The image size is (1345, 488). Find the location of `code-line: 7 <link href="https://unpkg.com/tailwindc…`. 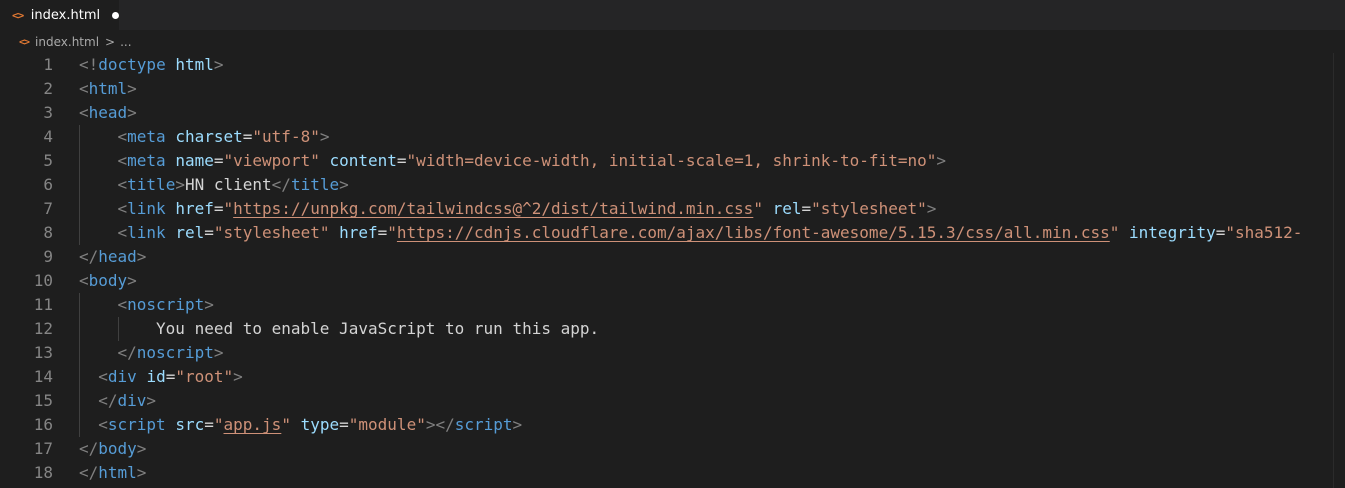

code-line: 7 <link href="https://unpkg.com/tailwindc… is located at coordinates (666, 209).